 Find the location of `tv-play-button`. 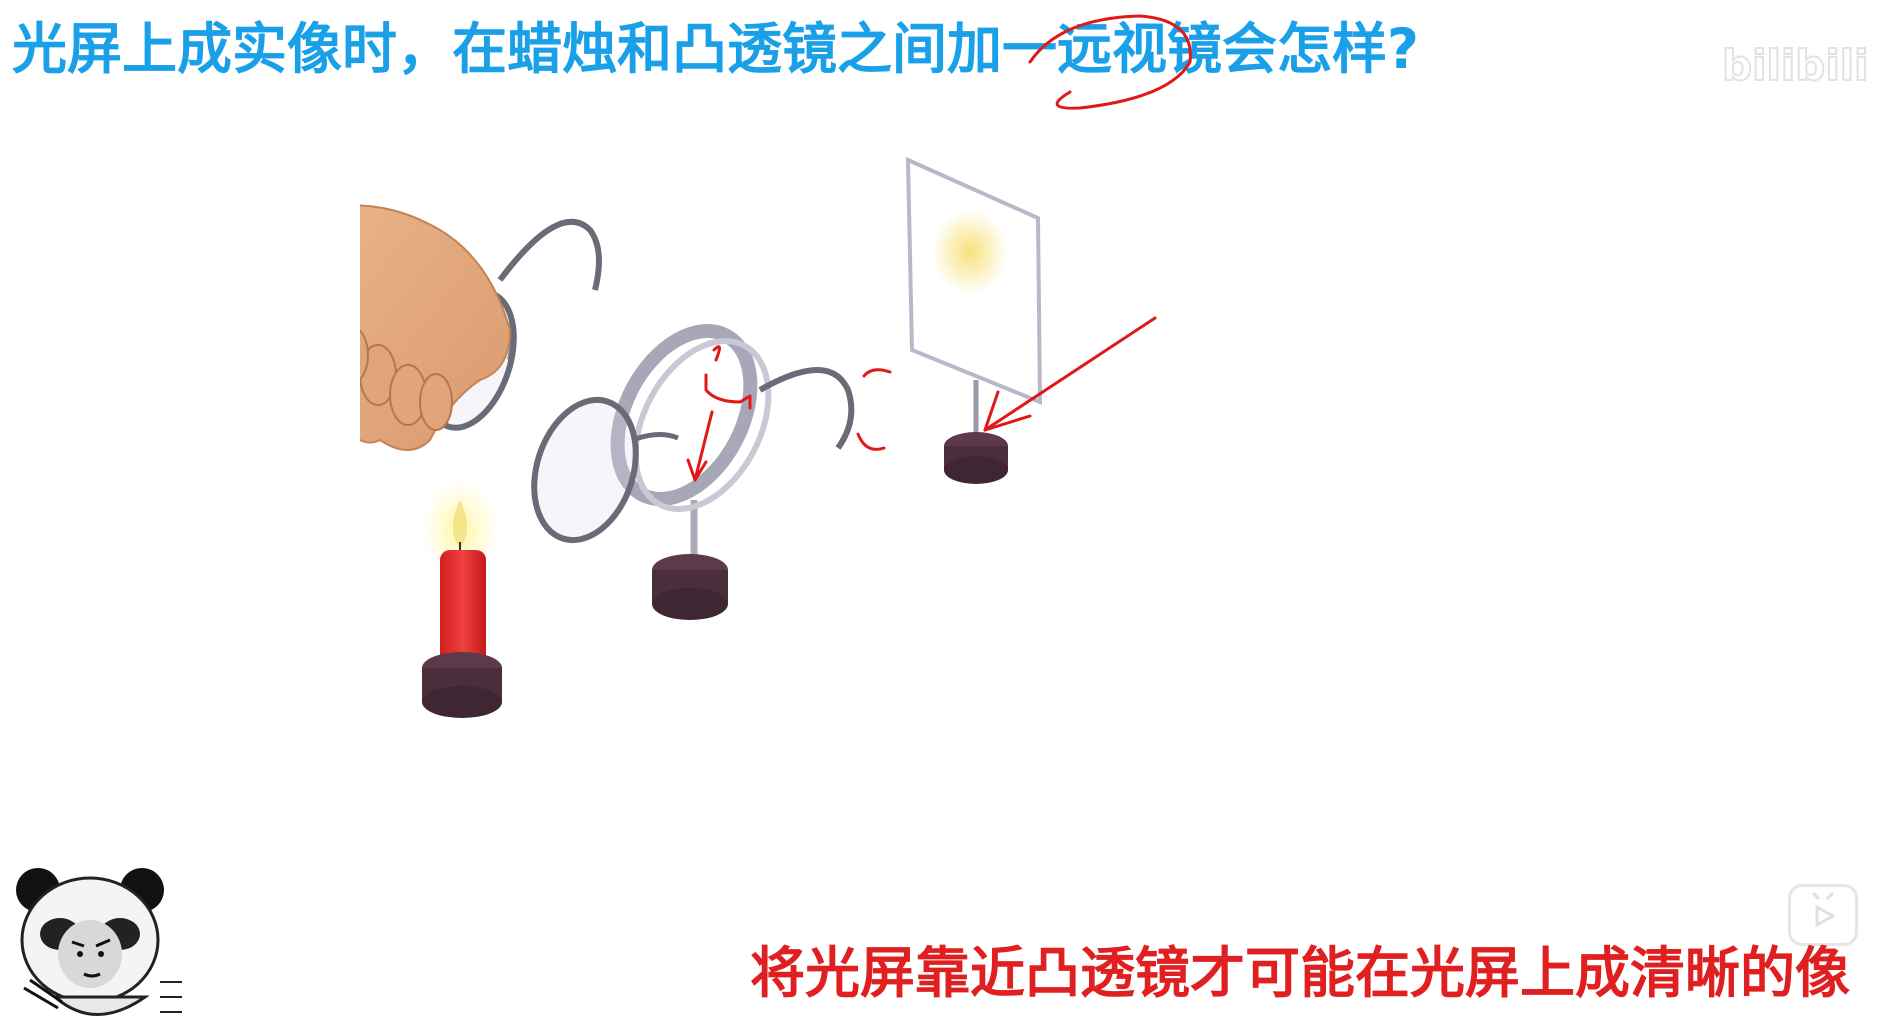

tv-play-button is located at coordinates (1823, 915).